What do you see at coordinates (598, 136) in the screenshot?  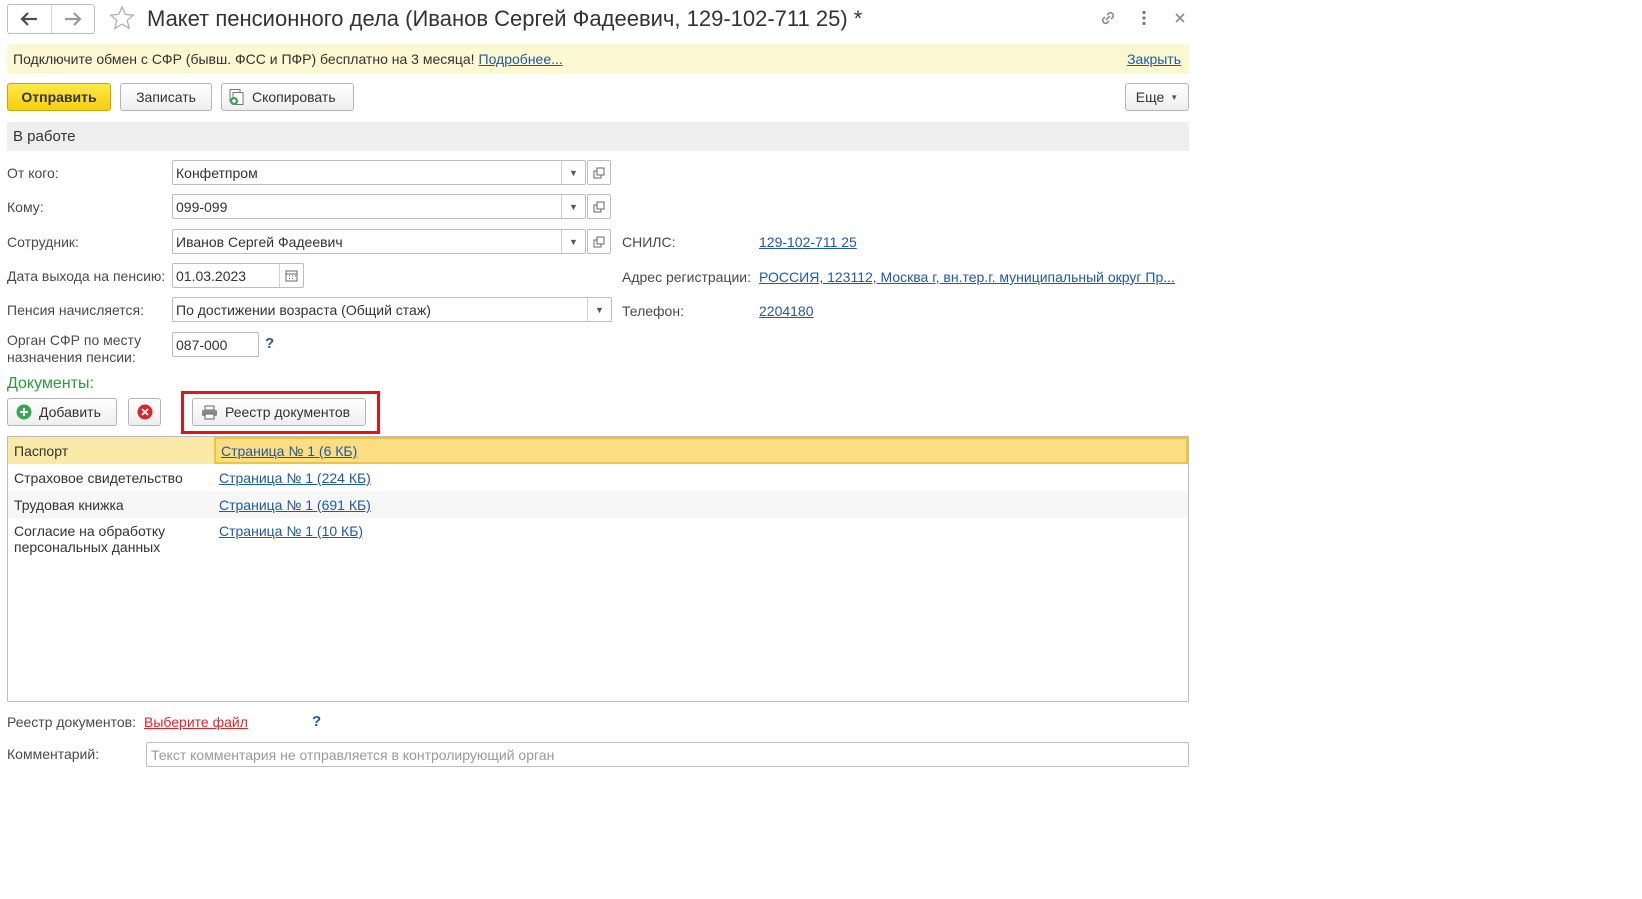 I see `status-bar: В работе` at bounding box center [598, 136].